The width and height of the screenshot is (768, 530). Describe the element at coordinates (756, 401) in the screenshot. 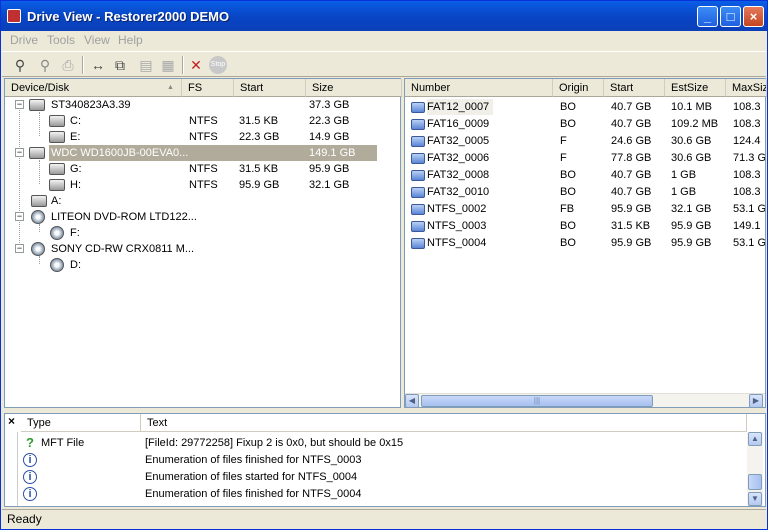

I see `scroll-right-button: ▶` at that location.